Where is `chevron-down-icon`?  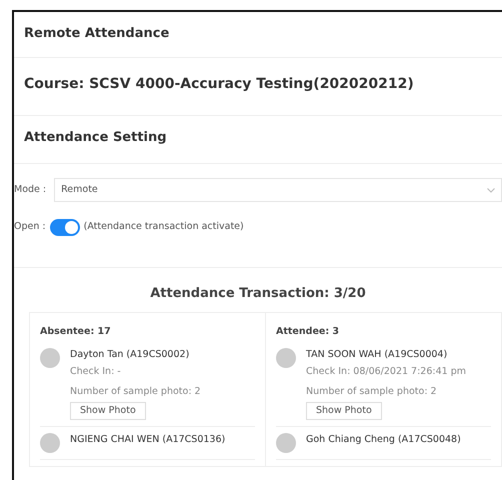 chevron-down-icon is located at coordinates (491, 190).